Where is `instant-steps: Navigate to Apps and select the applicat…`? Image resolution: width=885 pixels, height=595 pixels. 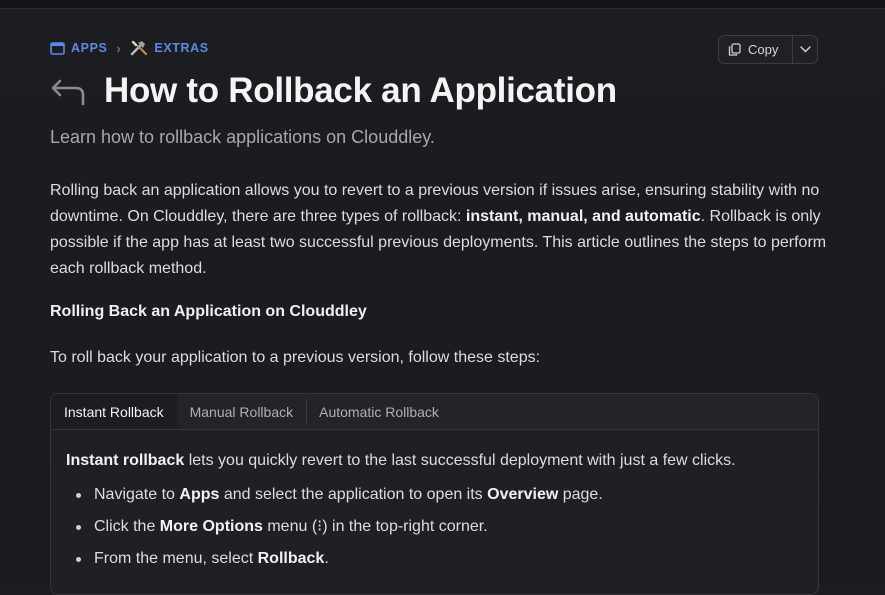 instant-steps: Navigate to Apps and select the applicat… is located at coordinates (434, 527).